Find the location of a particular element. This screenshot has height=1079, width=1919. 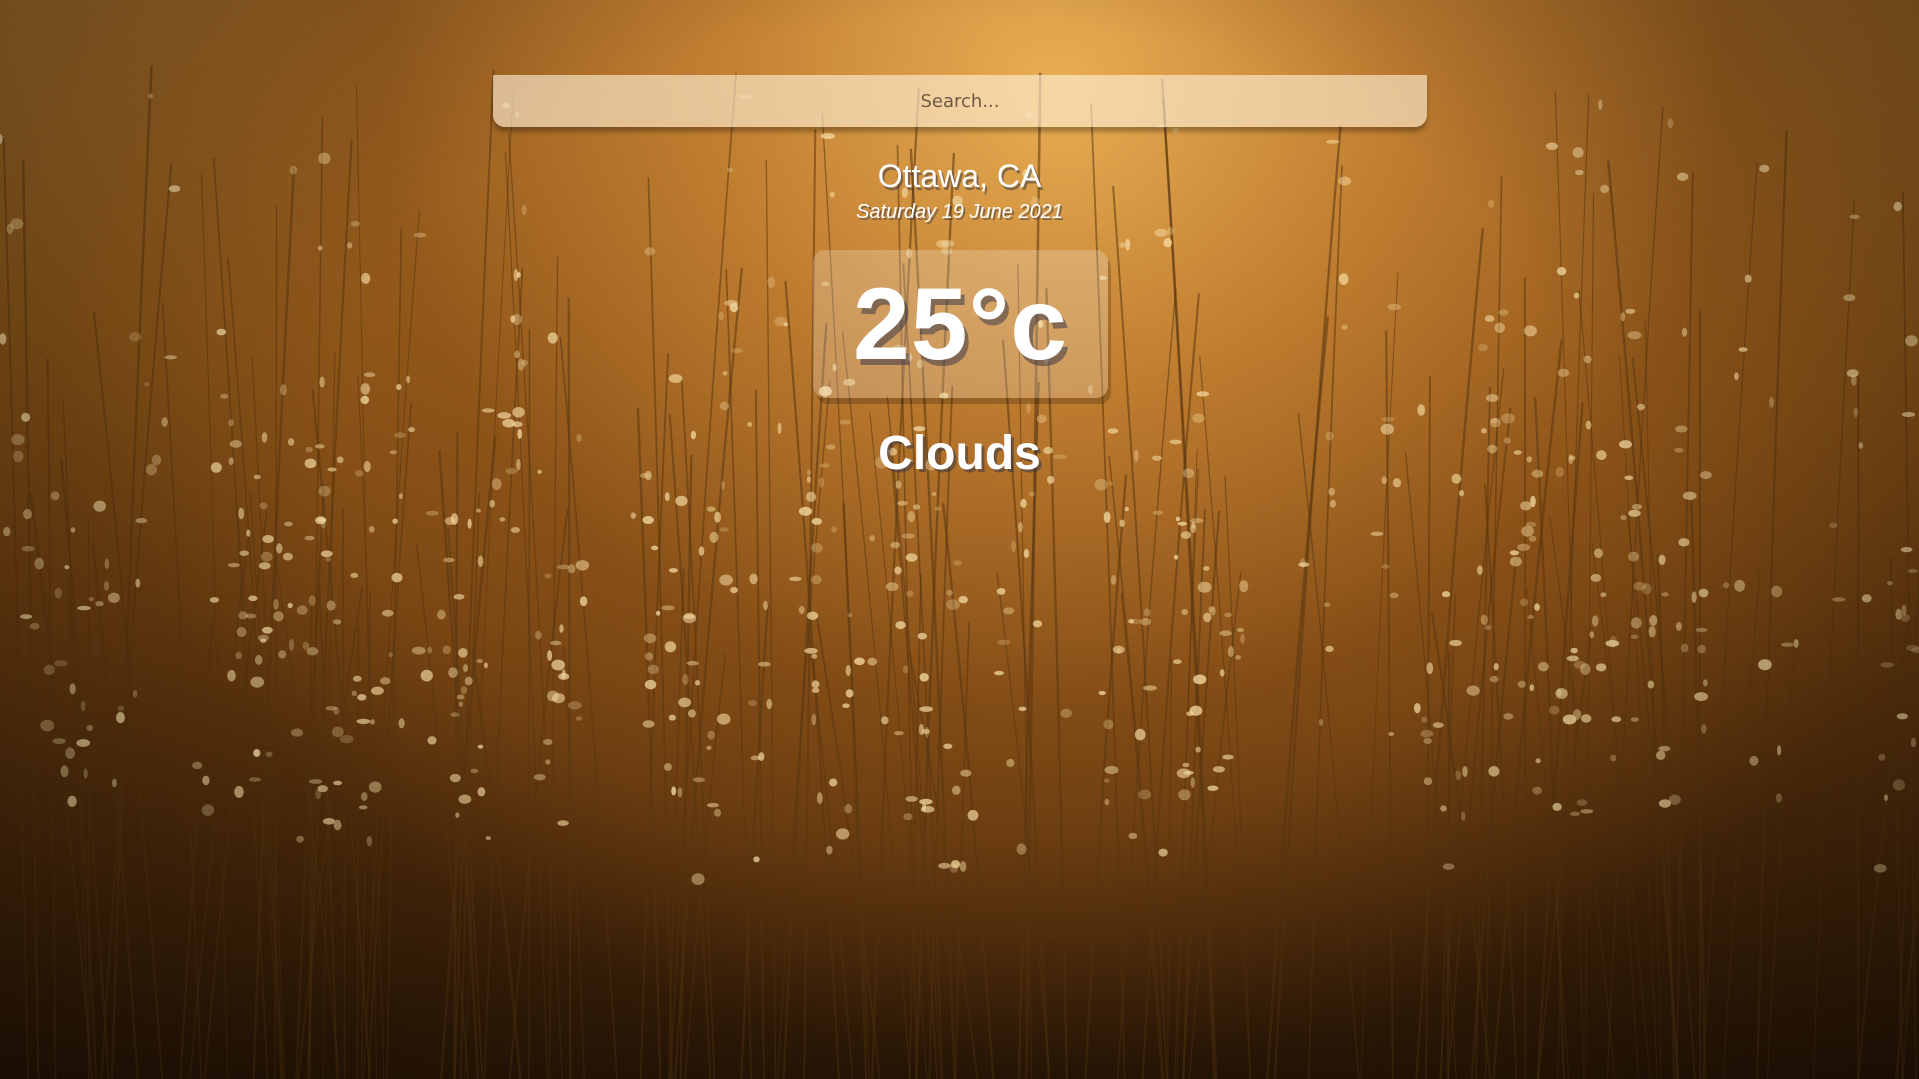

search-bar is located at coordinates (960, 101).